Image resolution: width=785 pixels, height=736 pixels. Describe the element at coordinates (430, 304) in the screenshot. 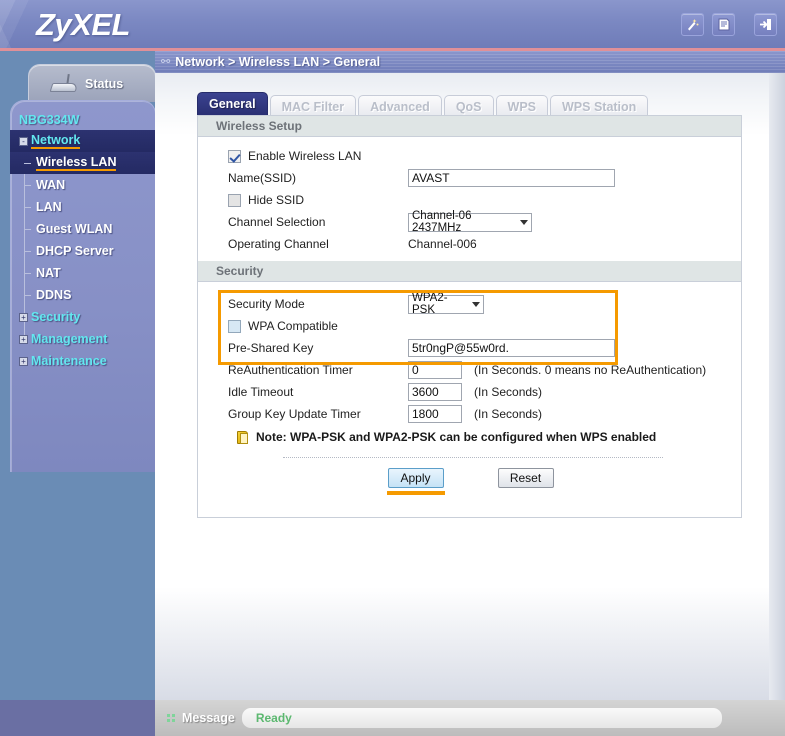

I see `security-mode-value: WPA2-PSK` at that location.